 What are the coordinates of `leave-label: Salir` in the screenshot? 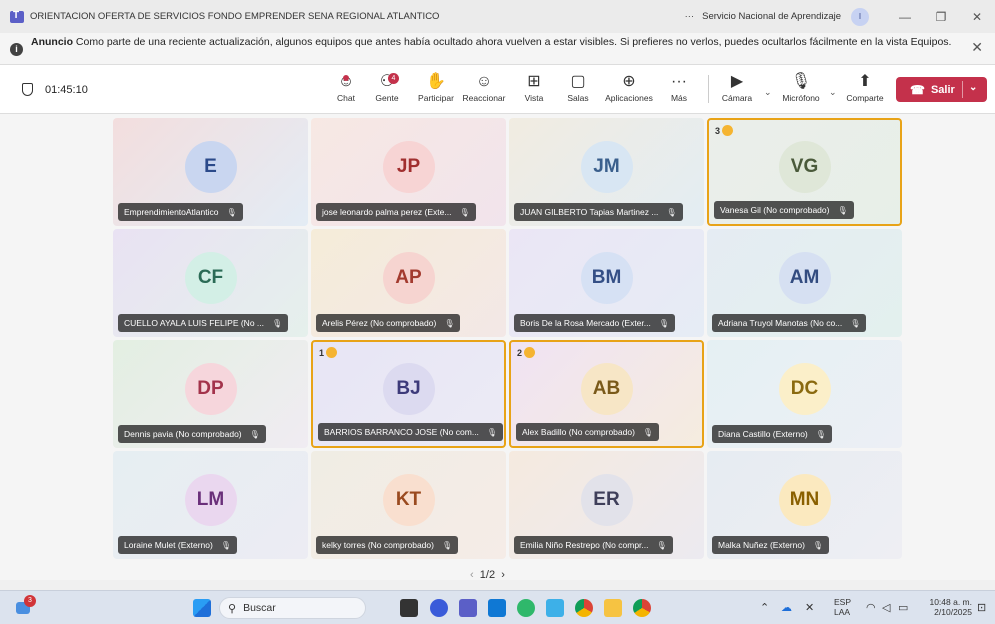 It's located at (942, 89).